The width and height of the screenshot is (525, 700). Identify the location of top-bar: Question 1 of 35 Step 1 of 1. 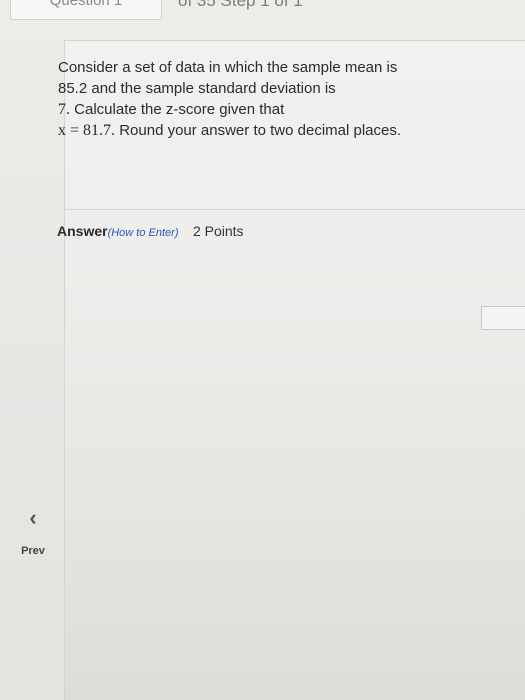
(262, 20).